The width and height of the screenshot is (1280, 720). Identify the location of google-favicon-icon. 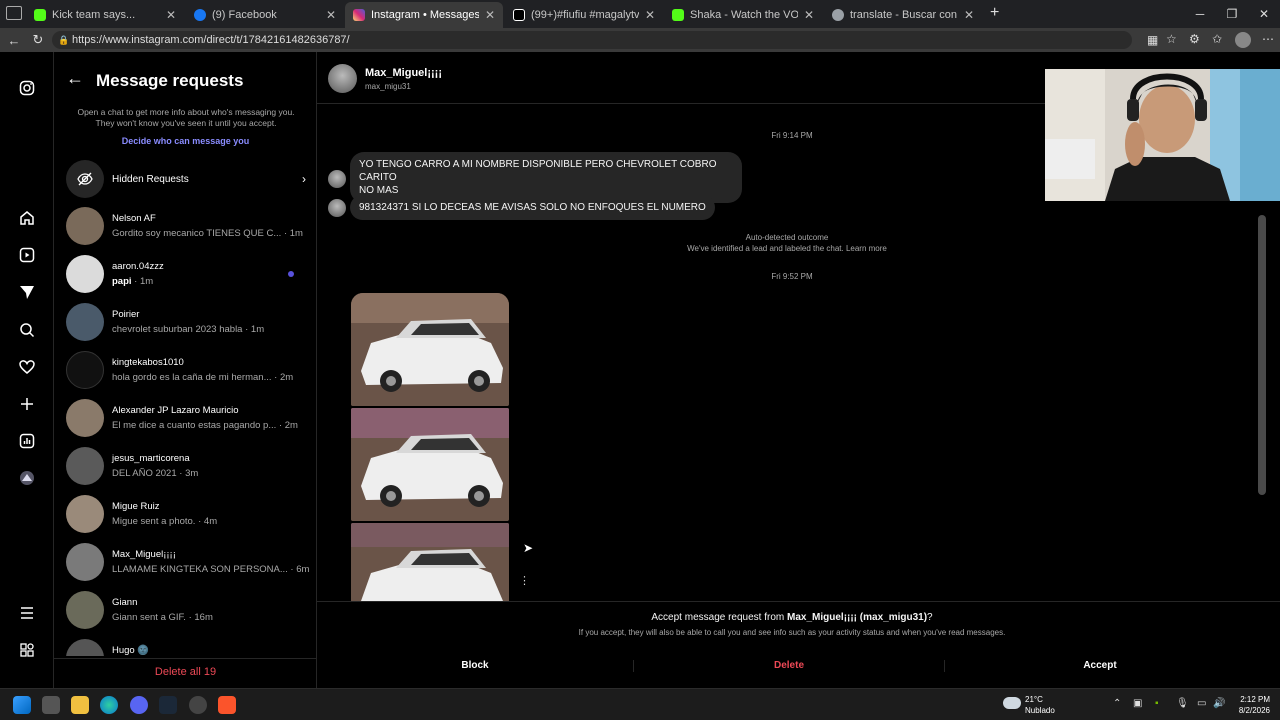
(838, 15).